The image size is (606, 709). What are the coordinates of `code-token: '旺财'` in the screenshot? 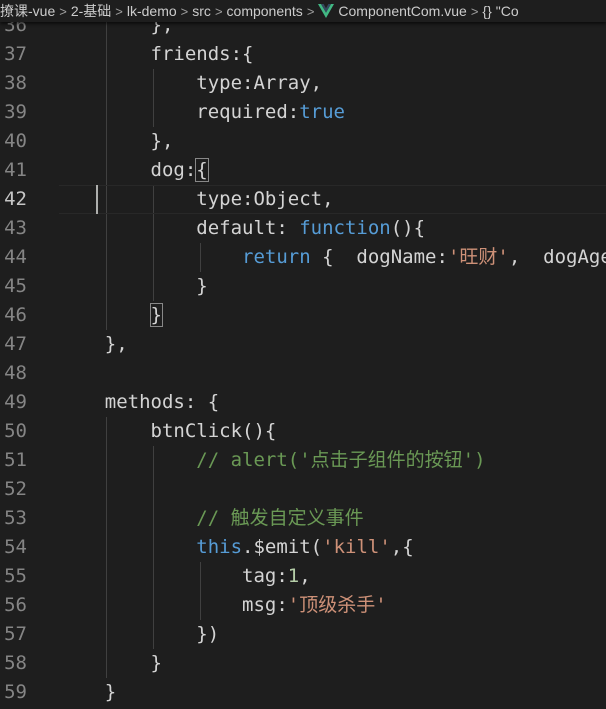 It's located at (478, 257).